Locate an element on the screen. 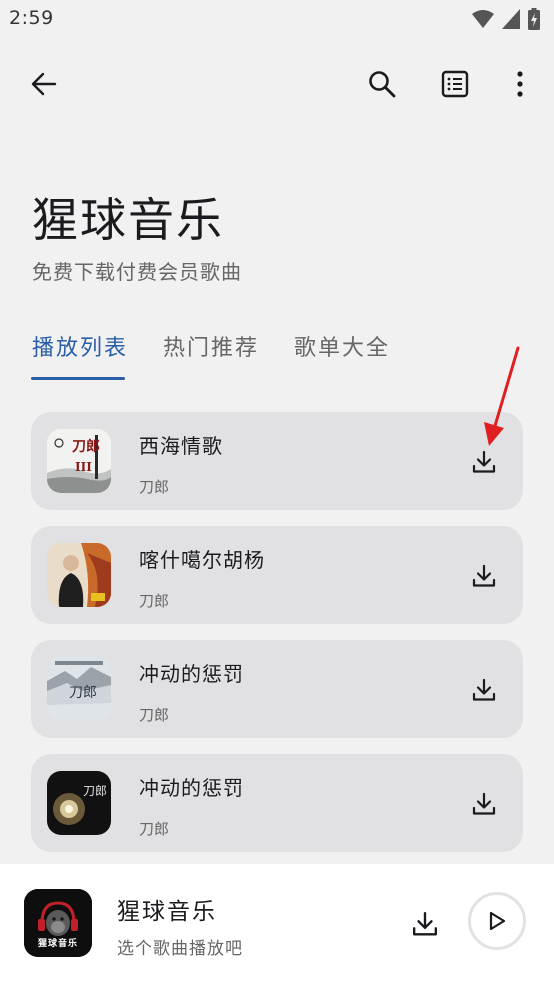 Image resolution: width=554 pixels, height=984 pixels. player-subtitle: 选个歌曲播放吧 is located at coordinates (180, 949).